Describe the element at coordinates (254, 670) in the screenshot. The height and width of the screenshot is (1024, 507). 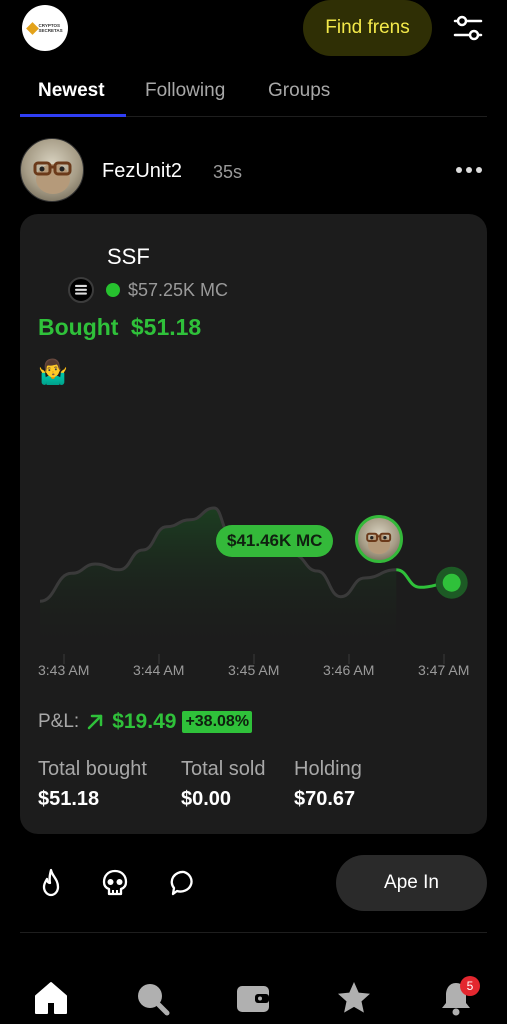
I see `x-tick-label: 3:45 AM` at that location.